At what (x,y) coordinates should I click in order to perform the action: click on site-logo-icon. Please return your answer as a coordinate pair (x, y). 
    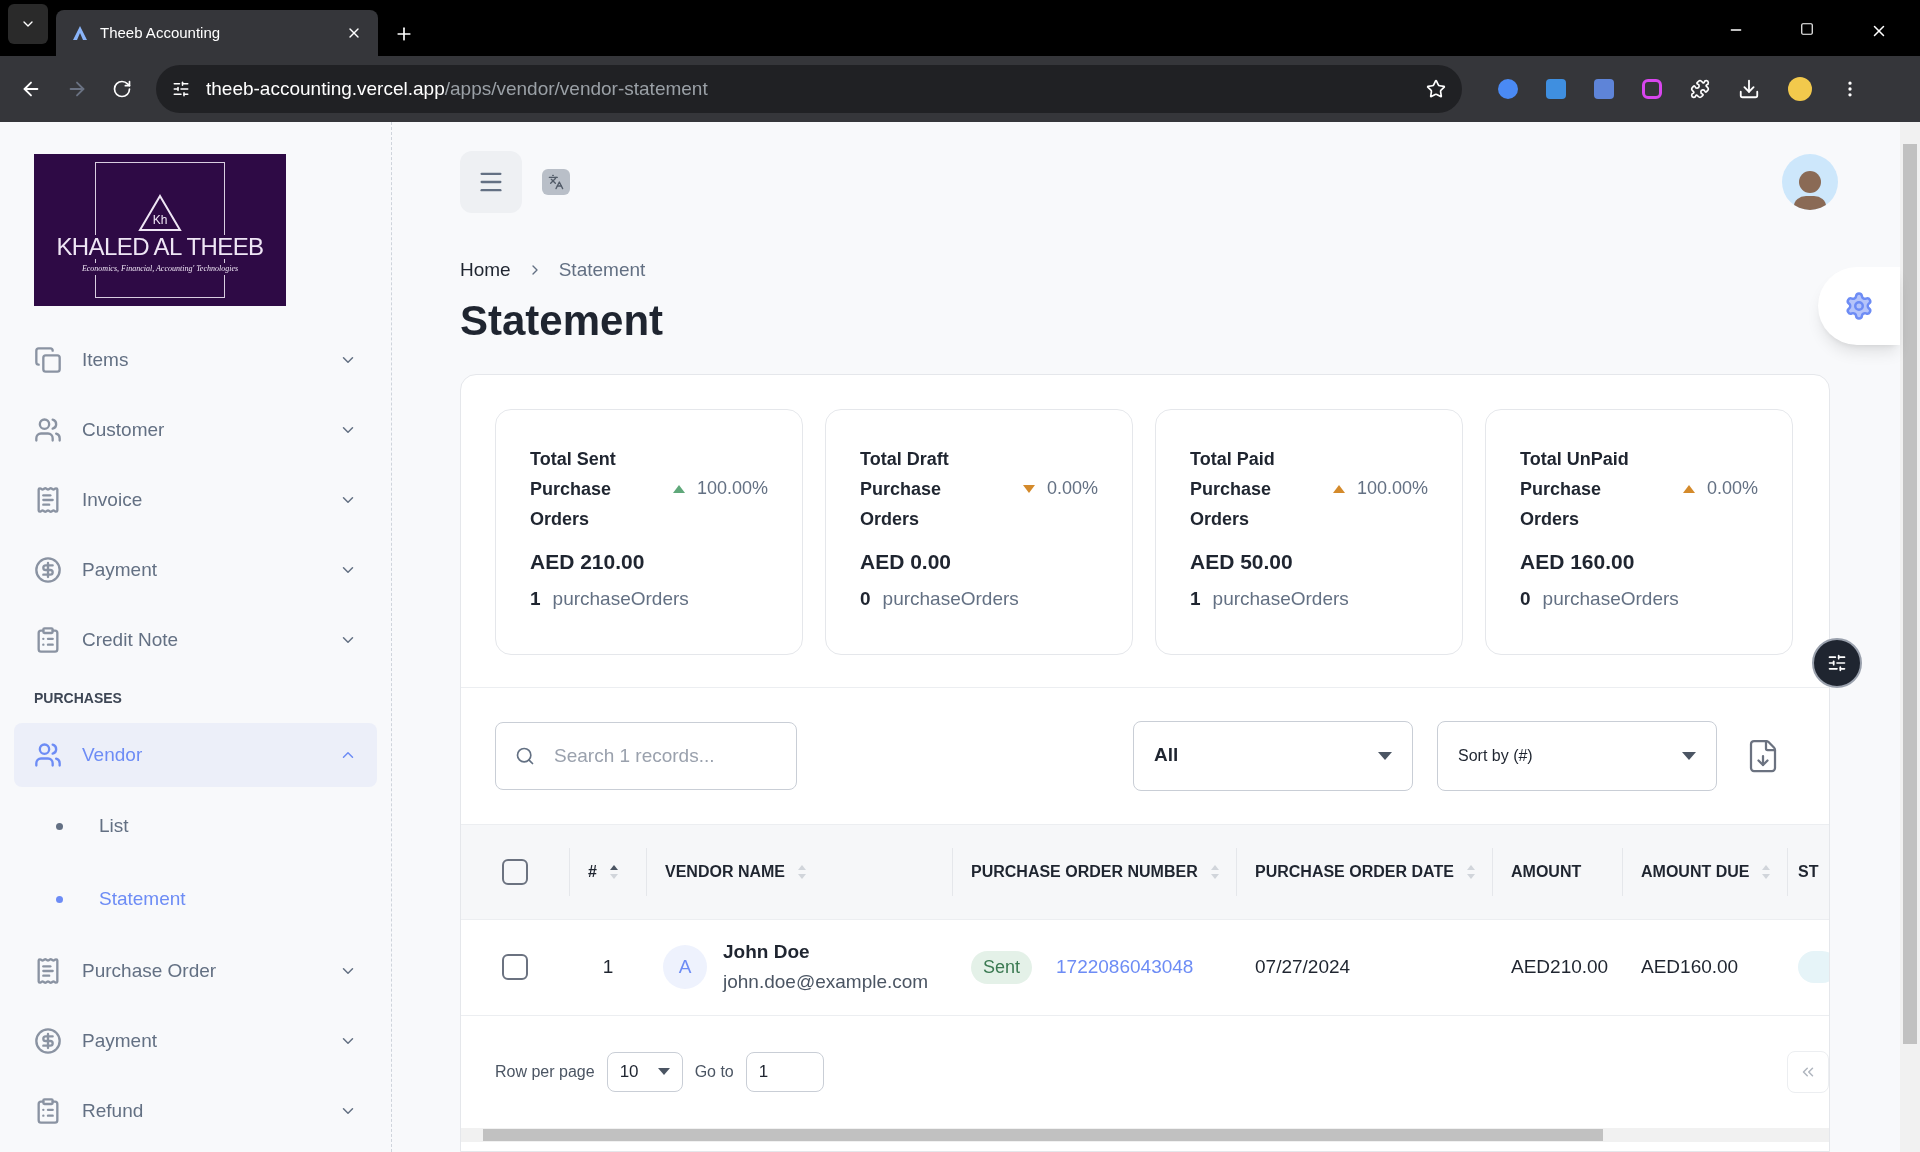
    Looking at the image, I should click on (80, 33).